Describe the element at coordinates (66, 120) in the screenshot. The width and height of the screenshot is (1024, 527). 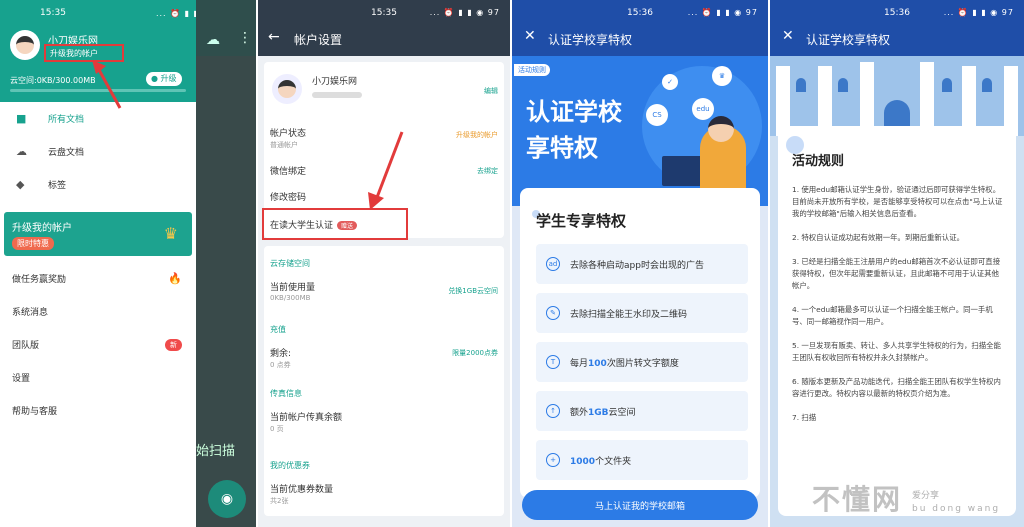
I see `menu-label: 所有文档` at that location.